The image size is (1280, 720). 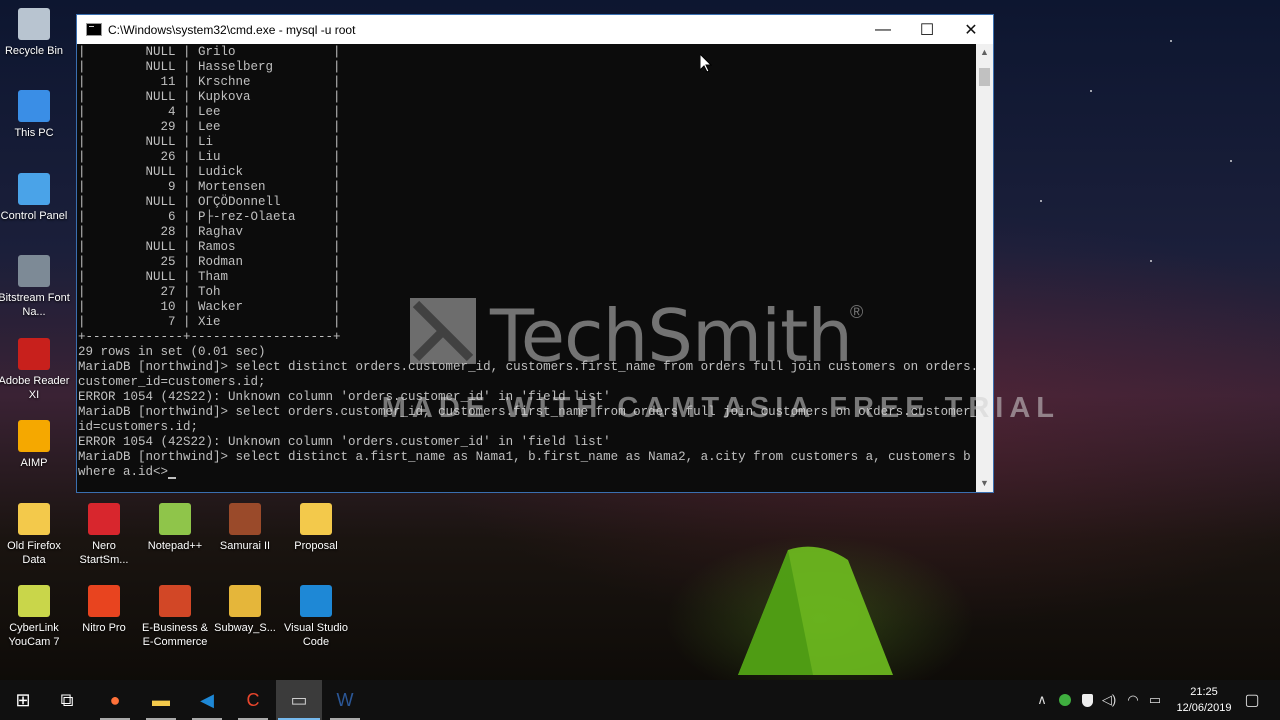 I want to click on control-panel-icon, so click(x=34, y=189).